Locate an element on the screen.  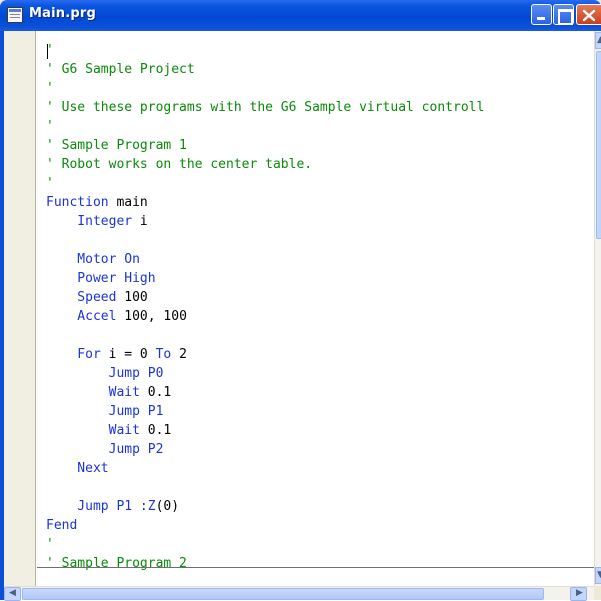
code-token: (0) is located at coordinates (167, 506).